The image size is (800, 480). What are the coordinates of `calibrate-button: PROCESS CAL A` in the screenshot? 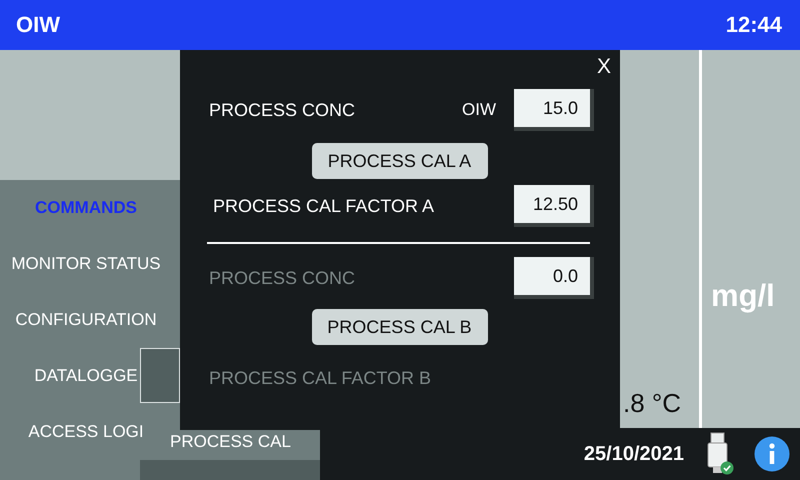 It's located at (400, 161).